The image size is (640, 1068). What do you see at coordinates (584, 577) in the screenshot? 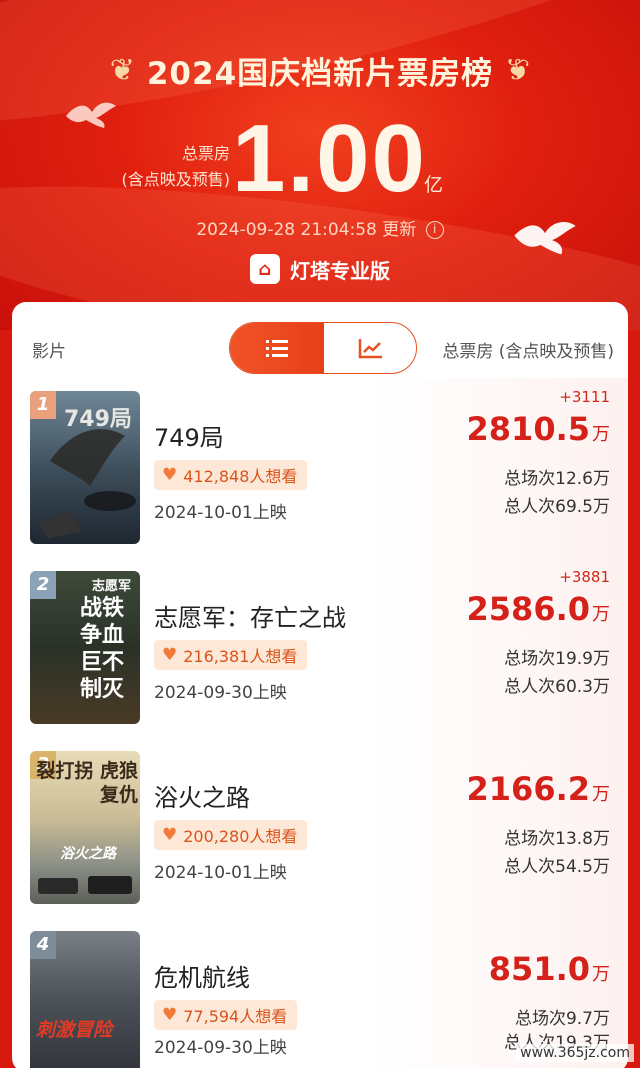
I see `box-office-delta: +3881` at bounding box center [584, 577].